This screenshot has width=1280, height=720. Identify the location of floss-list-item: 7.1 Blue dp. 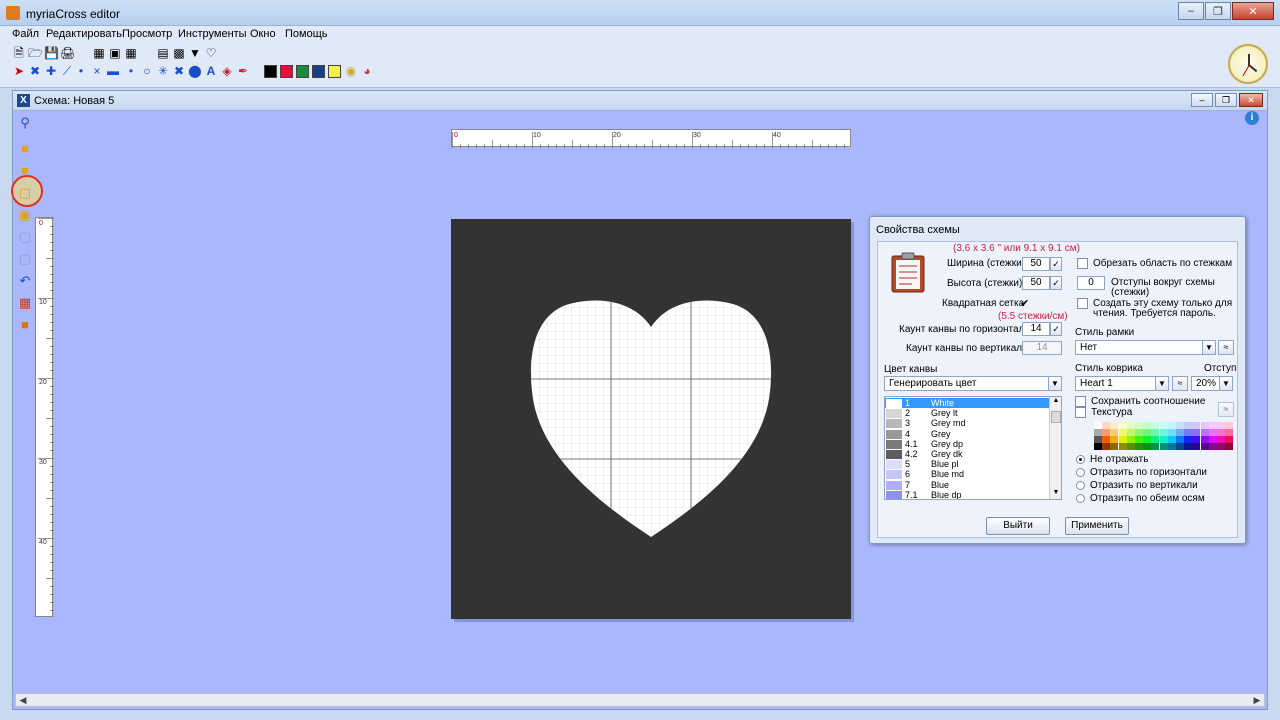
(968, 494).